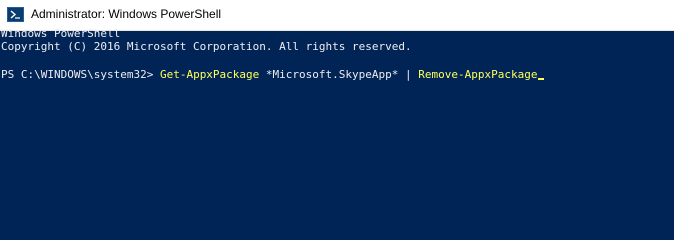 The height and width of the screenshot is (240, 674). Describe the element at coordinates (126, 14) in the screenshot. I see `window-title: Administrator: Windows PowerShell` at that location.